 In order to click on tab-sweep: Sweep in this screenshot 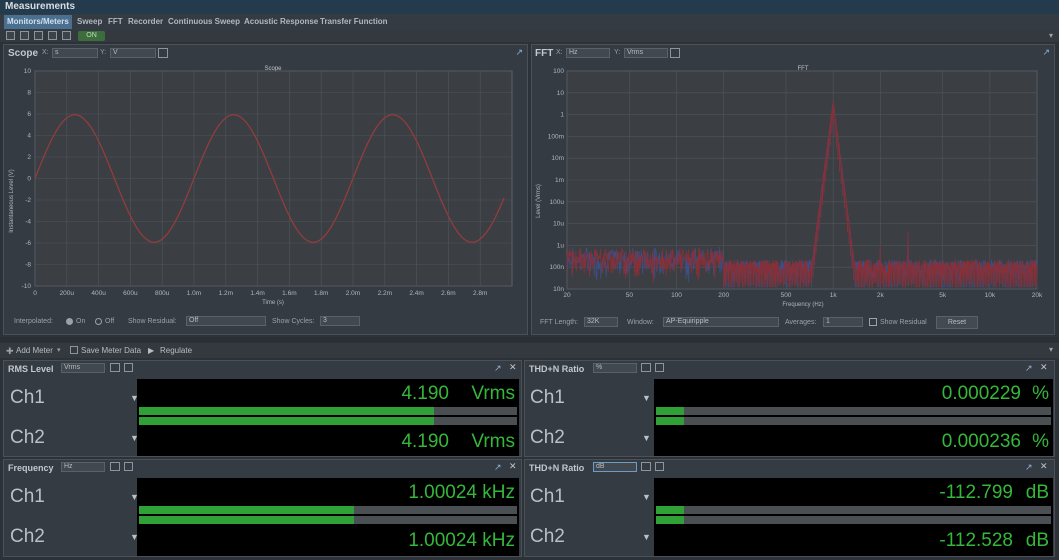, I will do `click(89, 22)`.